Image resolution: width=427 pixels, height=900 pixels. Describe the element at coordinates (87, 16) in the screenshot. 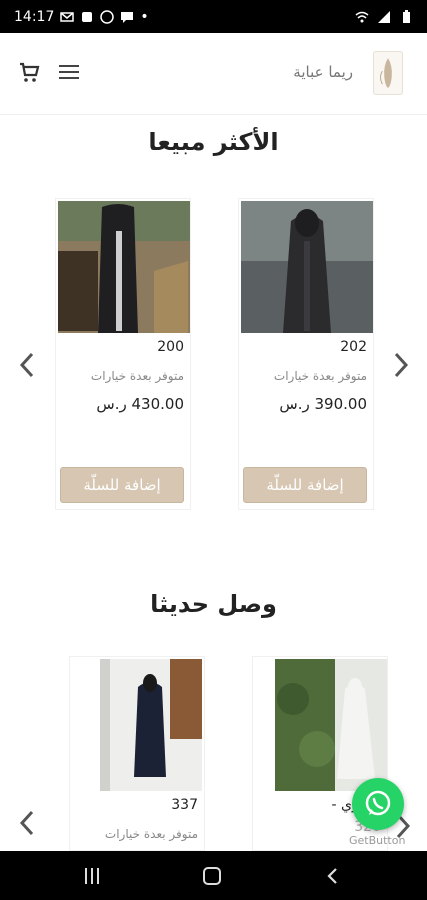

I see `sim-icon` at that location.